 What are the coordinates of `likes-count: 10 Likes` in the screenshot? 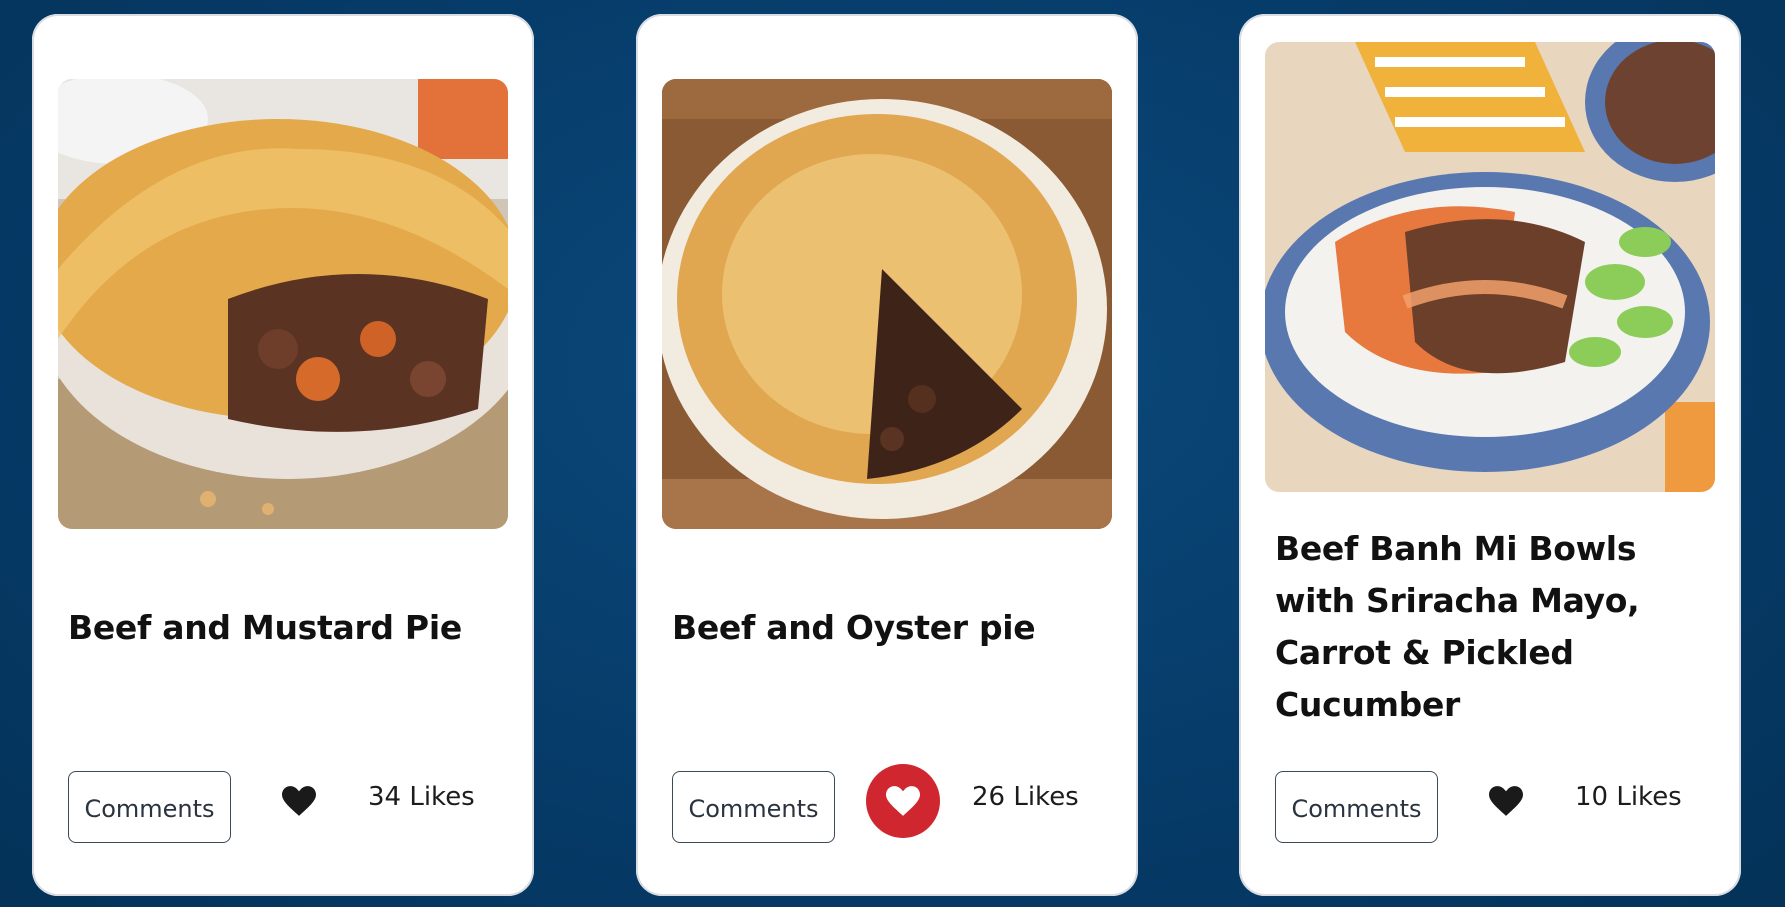 It's located at (1628, 797).